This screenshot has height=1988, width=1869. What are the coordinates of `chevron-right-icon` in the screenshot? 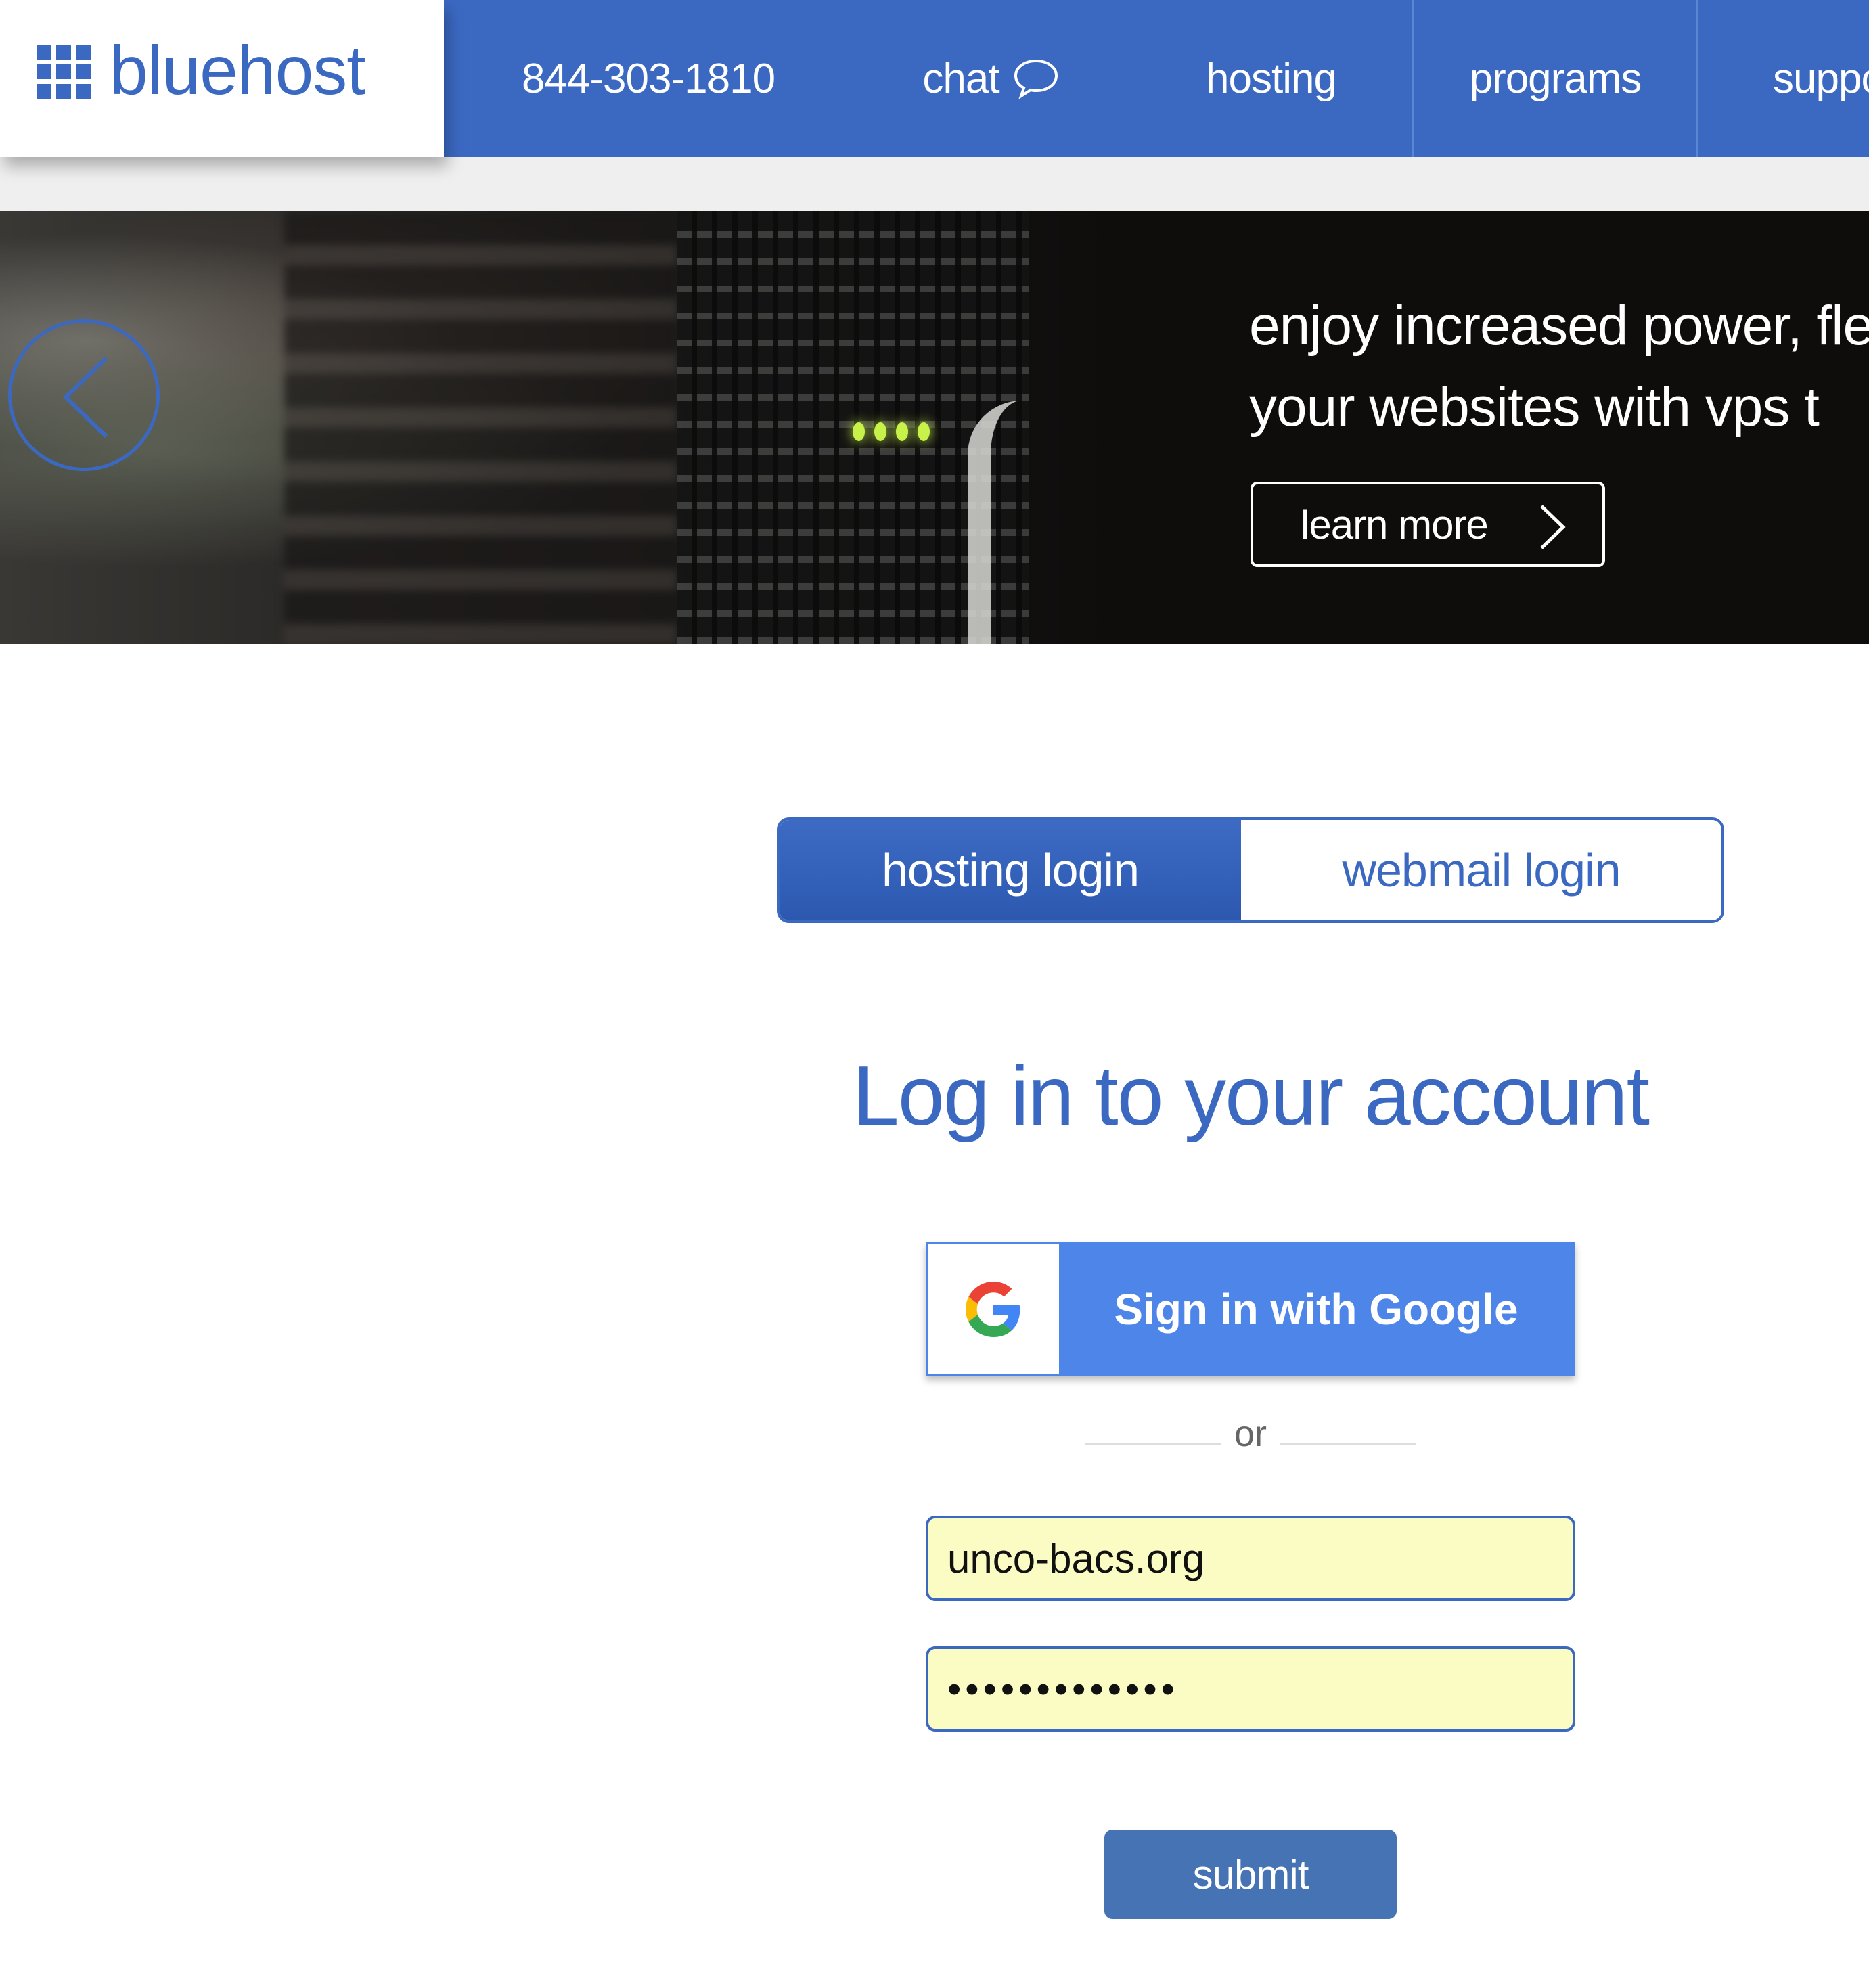 It's located at (1553, 527).